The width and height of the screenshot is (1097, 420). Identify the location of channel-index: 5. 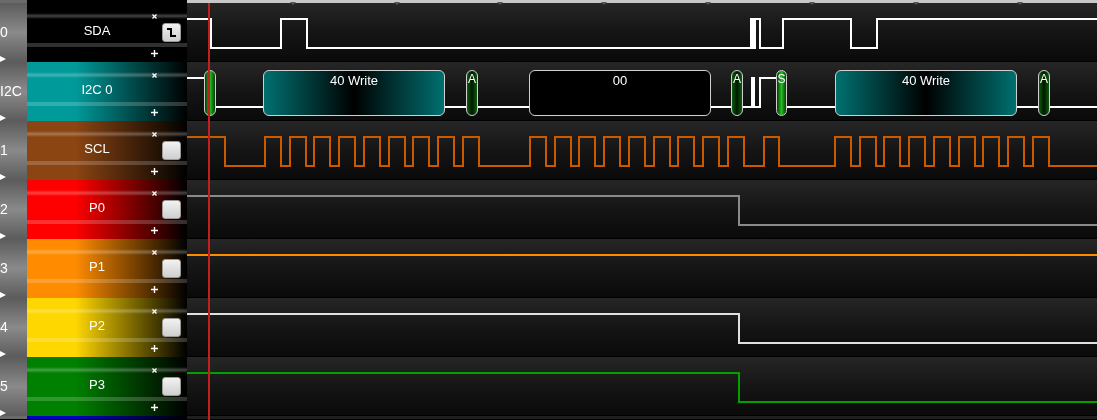
(4, 386).